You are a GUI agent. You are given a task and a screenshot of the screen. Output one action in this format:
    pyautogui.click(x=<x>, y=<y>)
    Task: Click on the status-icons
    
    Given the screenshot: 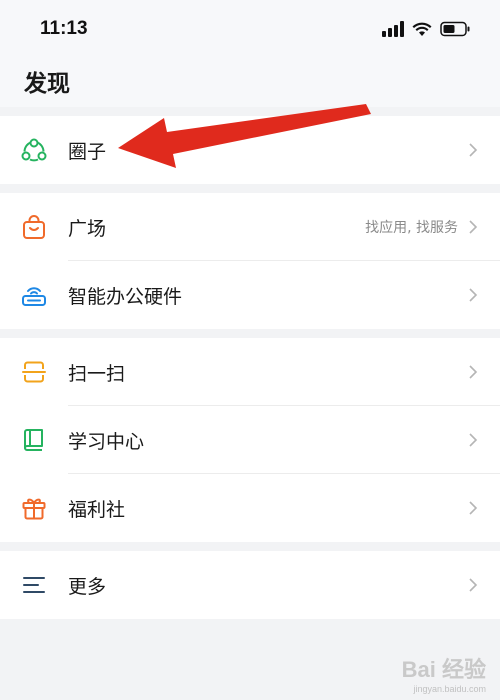 What is the action you would take?
    pyautogui.click(x=426, y=29)
    